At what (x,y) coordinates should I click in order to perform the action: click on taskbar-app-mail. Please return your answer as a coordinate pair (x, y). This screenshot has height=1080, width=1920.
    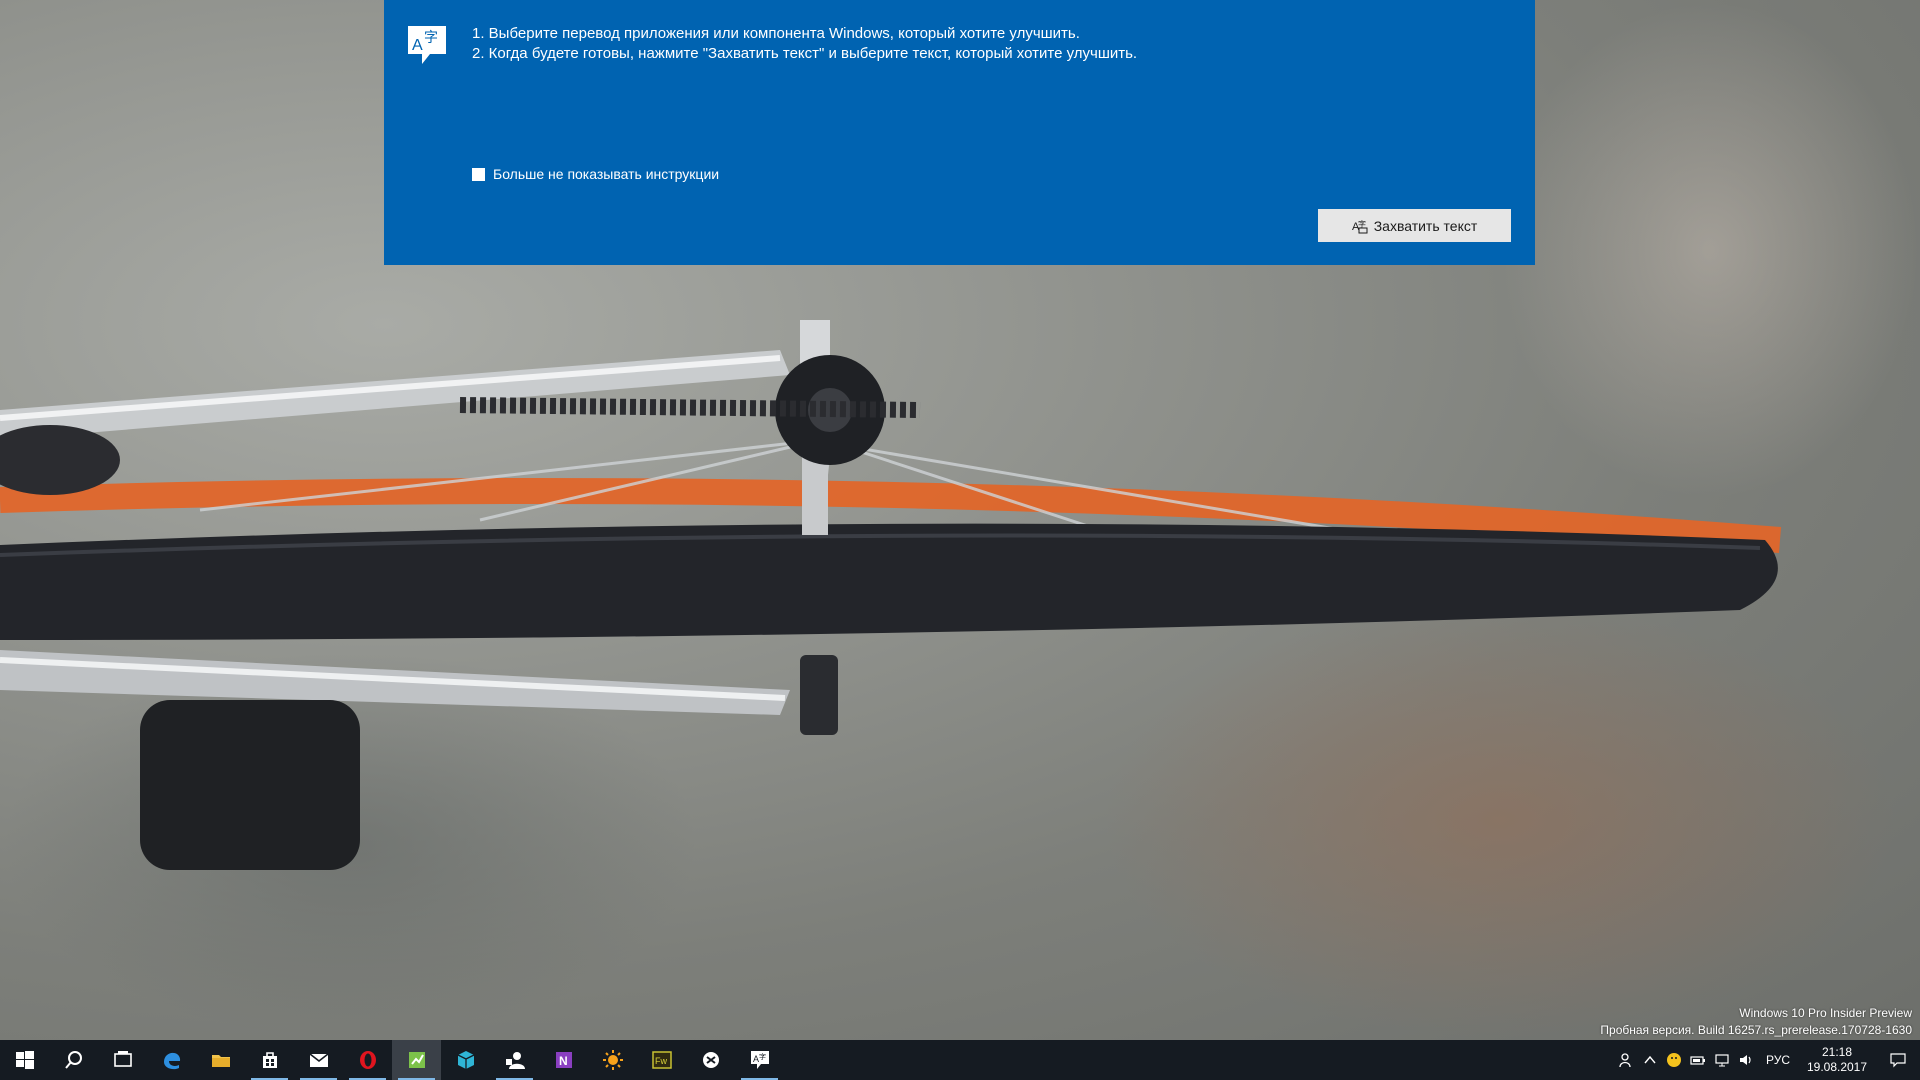
    Looking at the image, I should click on (318, 1060).